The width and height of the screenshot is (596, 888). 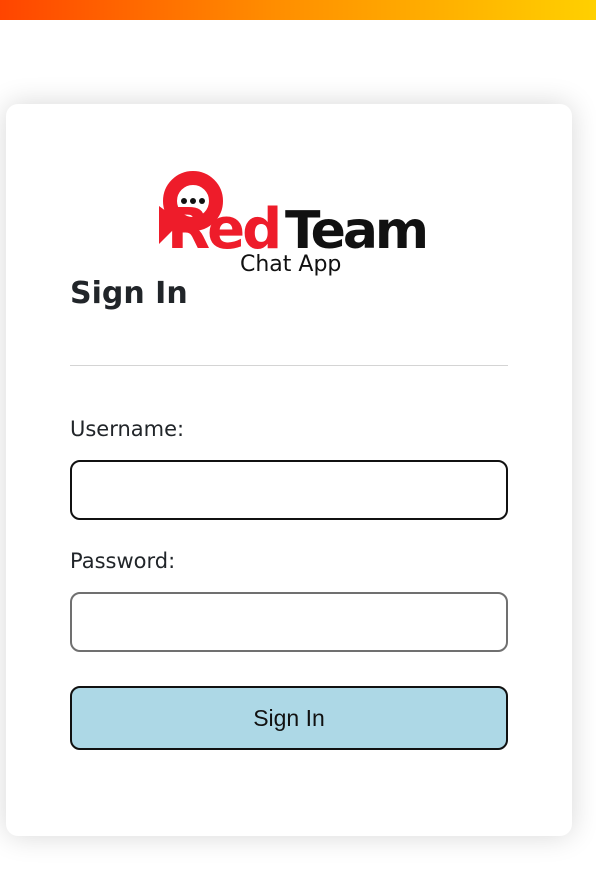 I want to click on password-label: Password:, so click(x=123, y=561).